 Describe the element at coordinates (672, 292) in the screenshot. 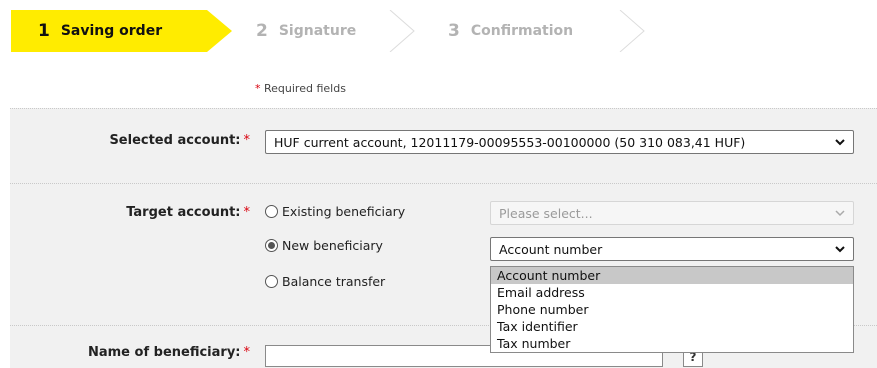

I see `dropdown-option-email-address: Email address` at that location.